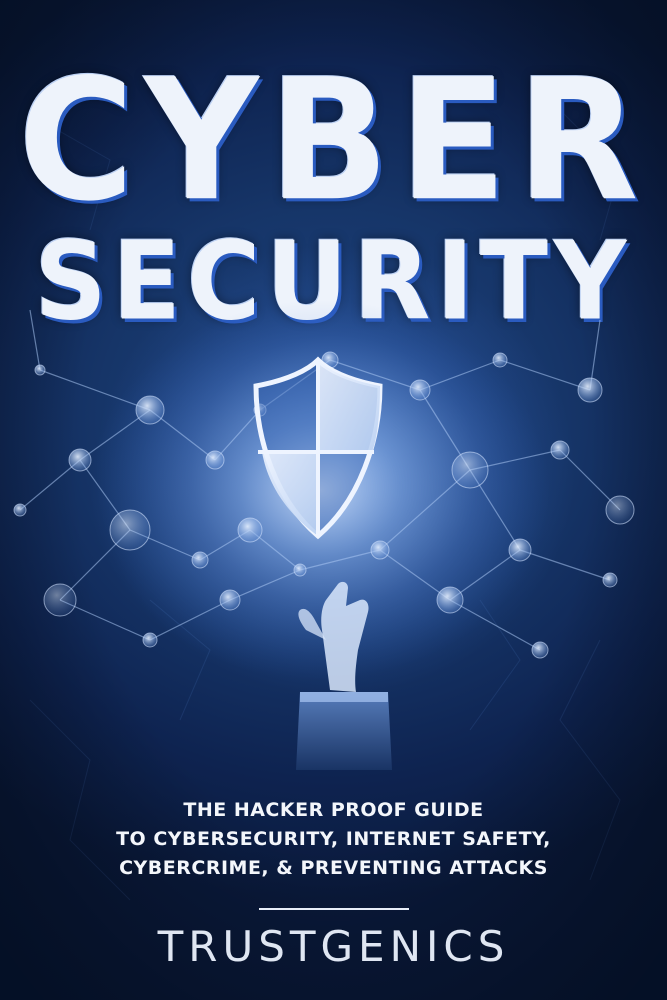 This screenshot has height=1000, width=667. What do you see at coordinates (333, 946) in the screenshot?
I see `author-name: TRUSTGENICS` at bounding box center [333, 946].